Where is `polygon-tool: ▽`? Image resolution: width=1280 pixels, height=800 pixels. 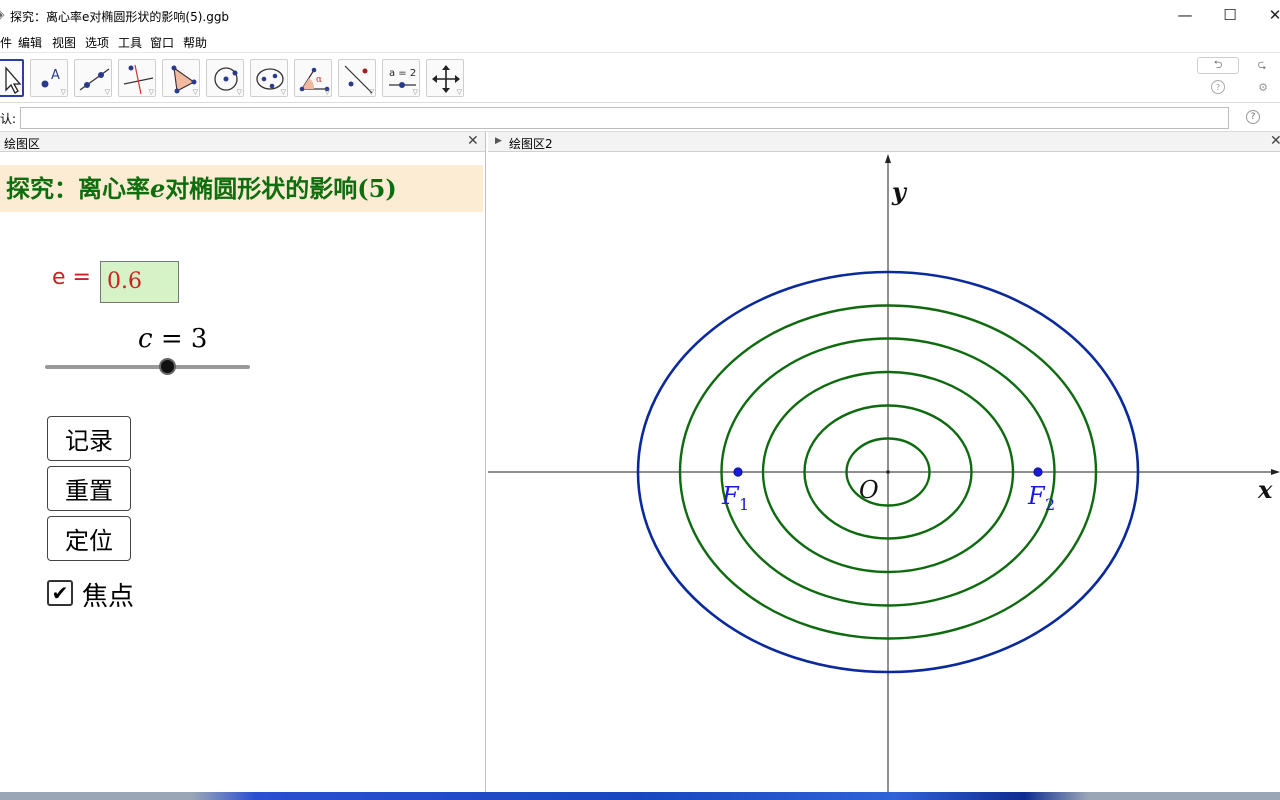 polygon-tool: ▽ is located at coordinates (181, 78).